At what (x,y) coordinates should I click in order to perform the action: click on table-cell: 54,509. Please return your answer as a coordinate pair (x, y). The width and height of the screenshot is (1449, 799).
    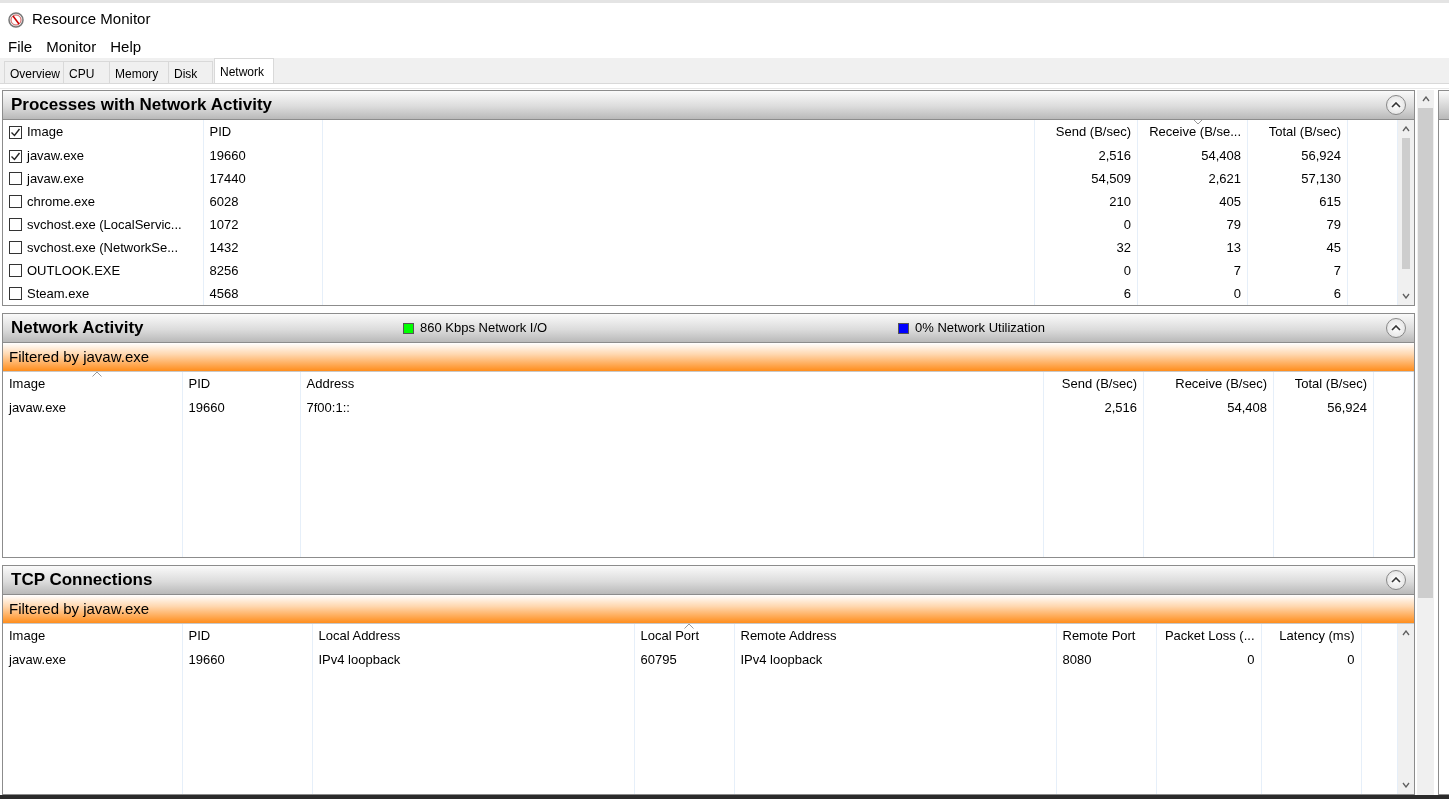
    Looking at the image, I should click on (1086, 178).